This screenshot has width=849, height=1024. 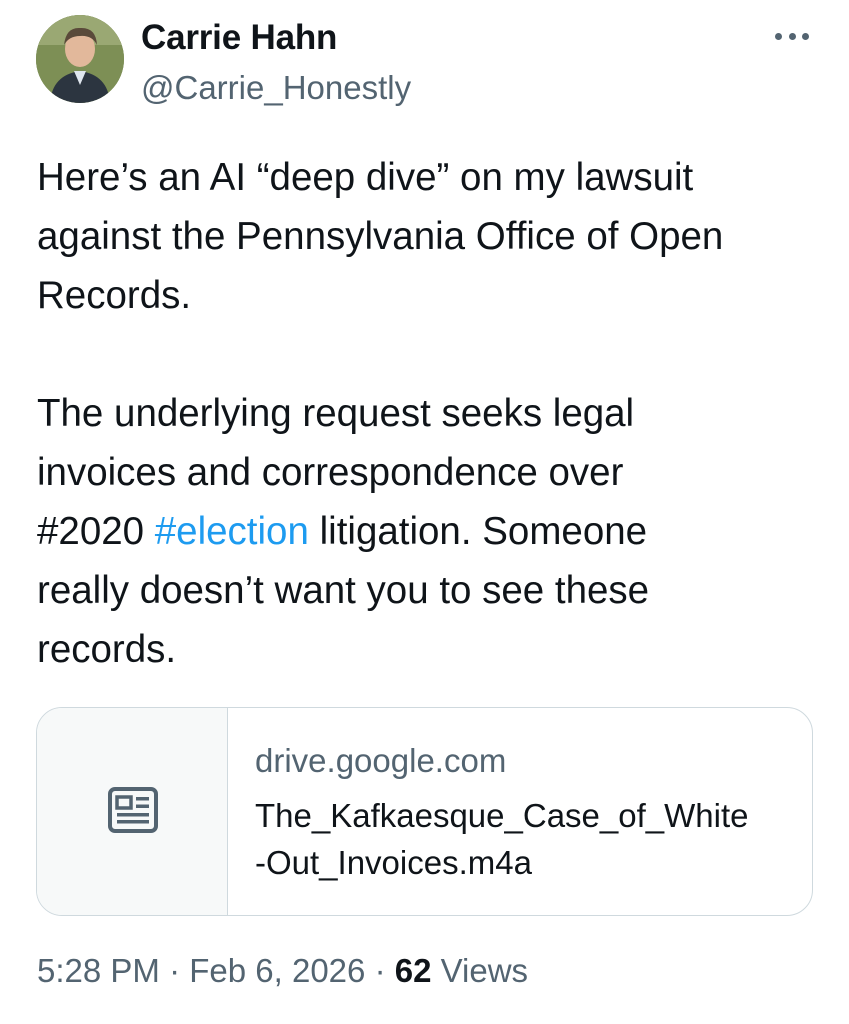 What do you see at coordinates (91, 531) in the screenshot?
I see `hashtag-2020: #2020` at bounding box center [91, 531].